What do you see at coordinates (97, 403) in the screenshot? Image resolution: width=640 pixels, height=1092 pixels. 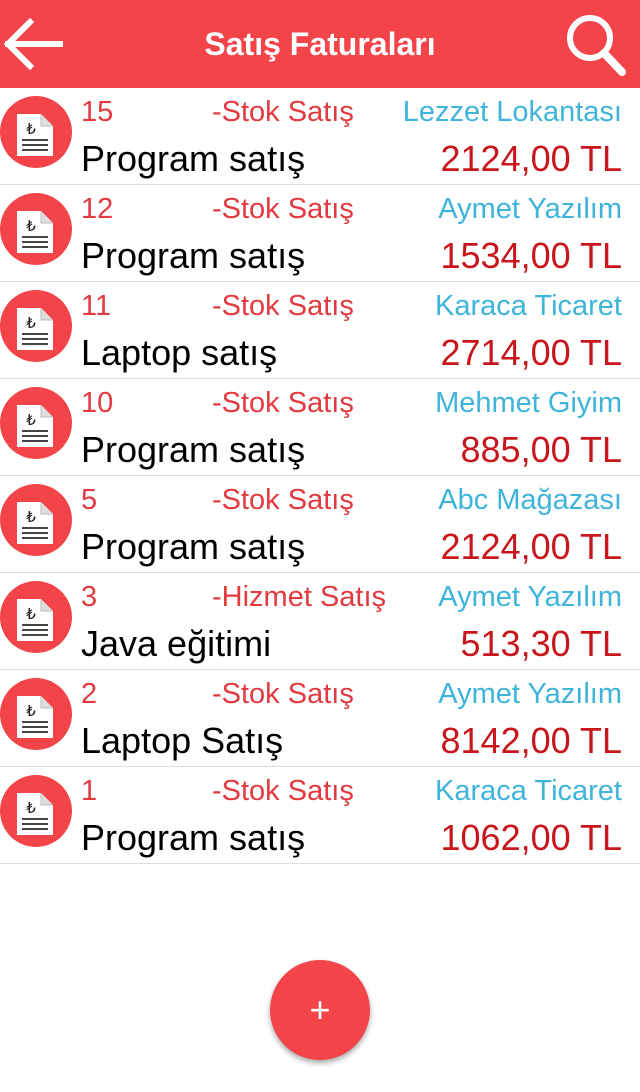 I see `invoice-number: 10` at bounding box center [97, 403].